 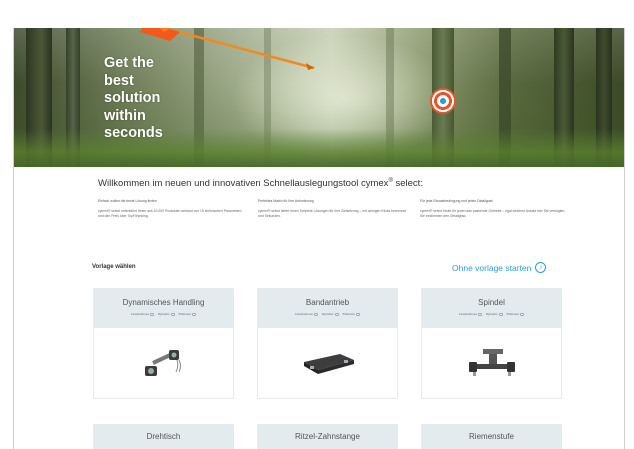 I want to click on card-title: Riemenstufe, so click(x=491, y=436).